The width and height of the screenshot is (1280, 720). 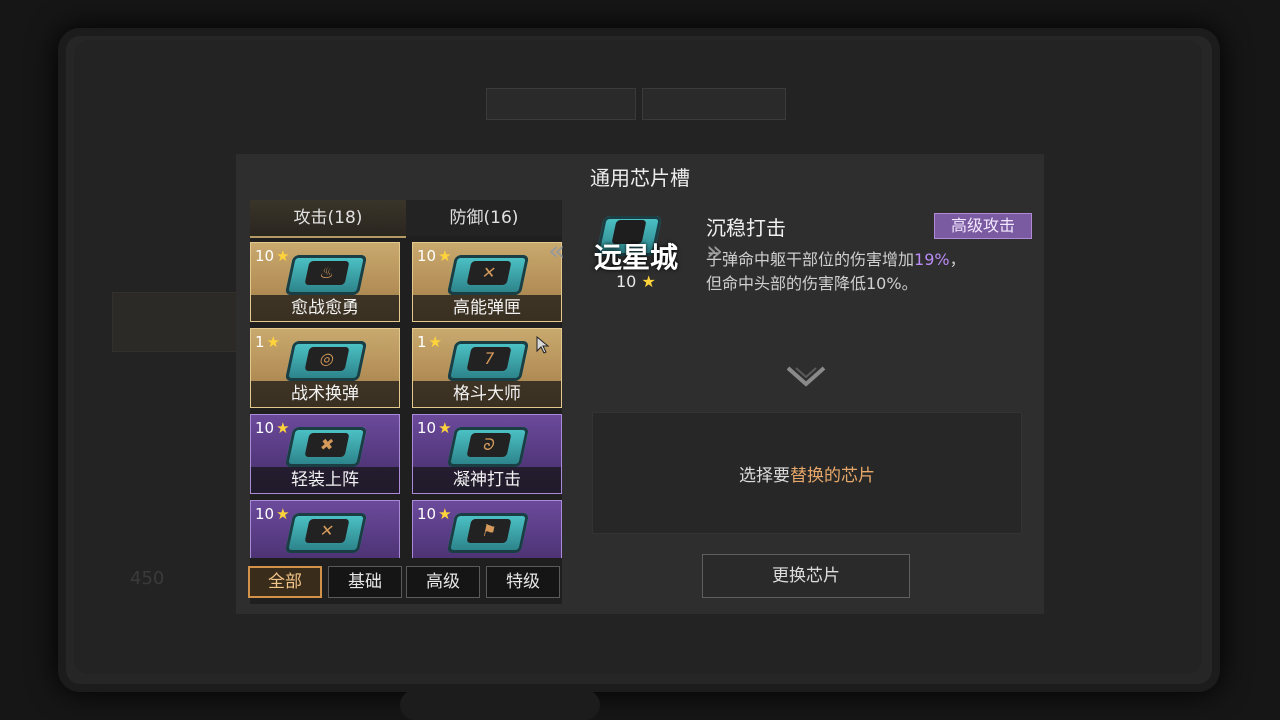 I want to click on replace-target-slot: 选择要替换的芯片, so click(x=807, y=473).